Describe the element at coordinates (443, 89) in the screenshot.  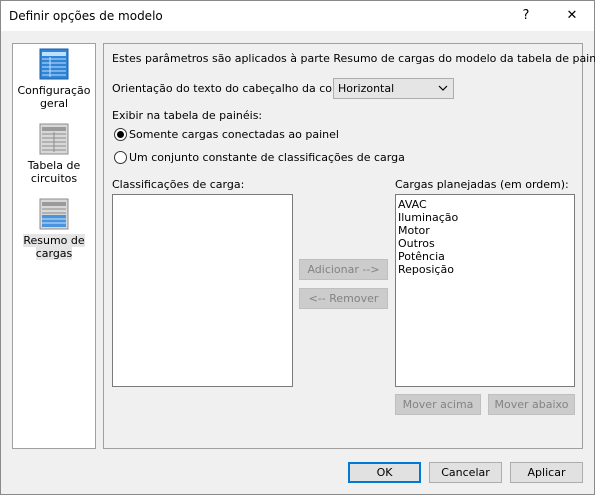
I see `chevron-down-icon` at that location.